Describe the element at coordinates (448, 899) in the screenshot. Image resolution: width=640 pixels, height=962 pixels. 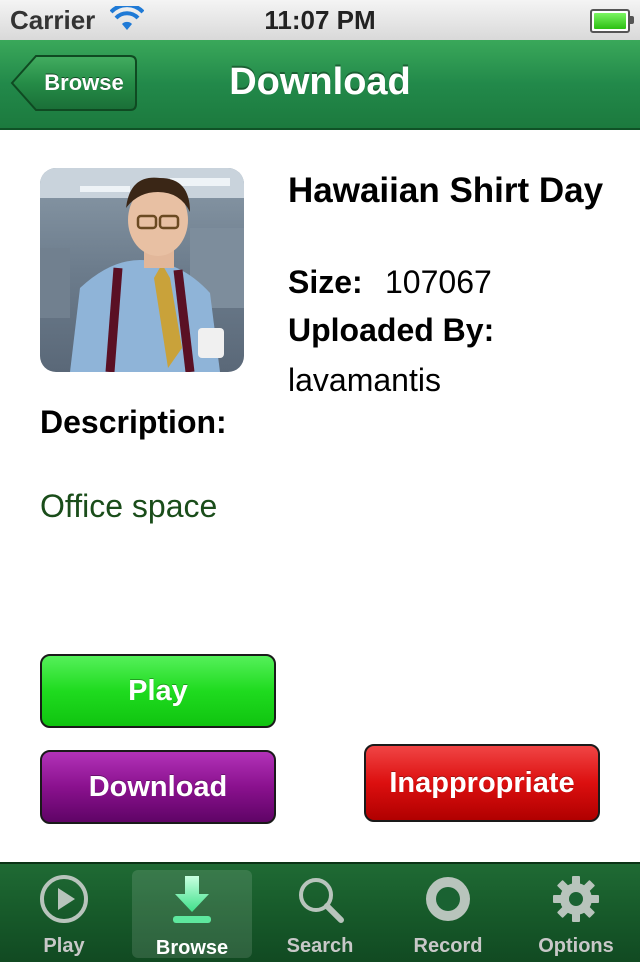
I see `record-icon` at that location.